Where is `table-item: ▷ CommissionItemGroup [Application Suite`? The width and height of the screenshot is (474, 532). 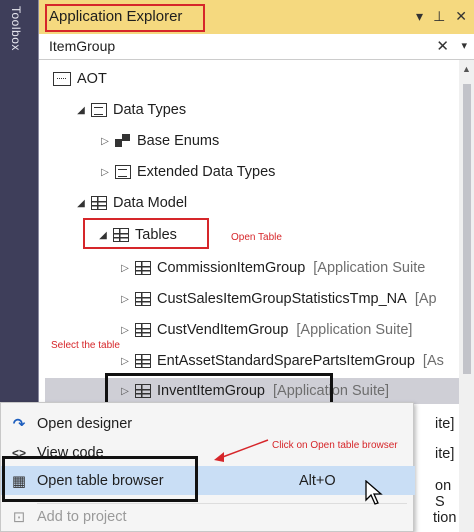
table-item: ▷ CommissionItemGroup [Application Suite is located at coordinates (272, 268).